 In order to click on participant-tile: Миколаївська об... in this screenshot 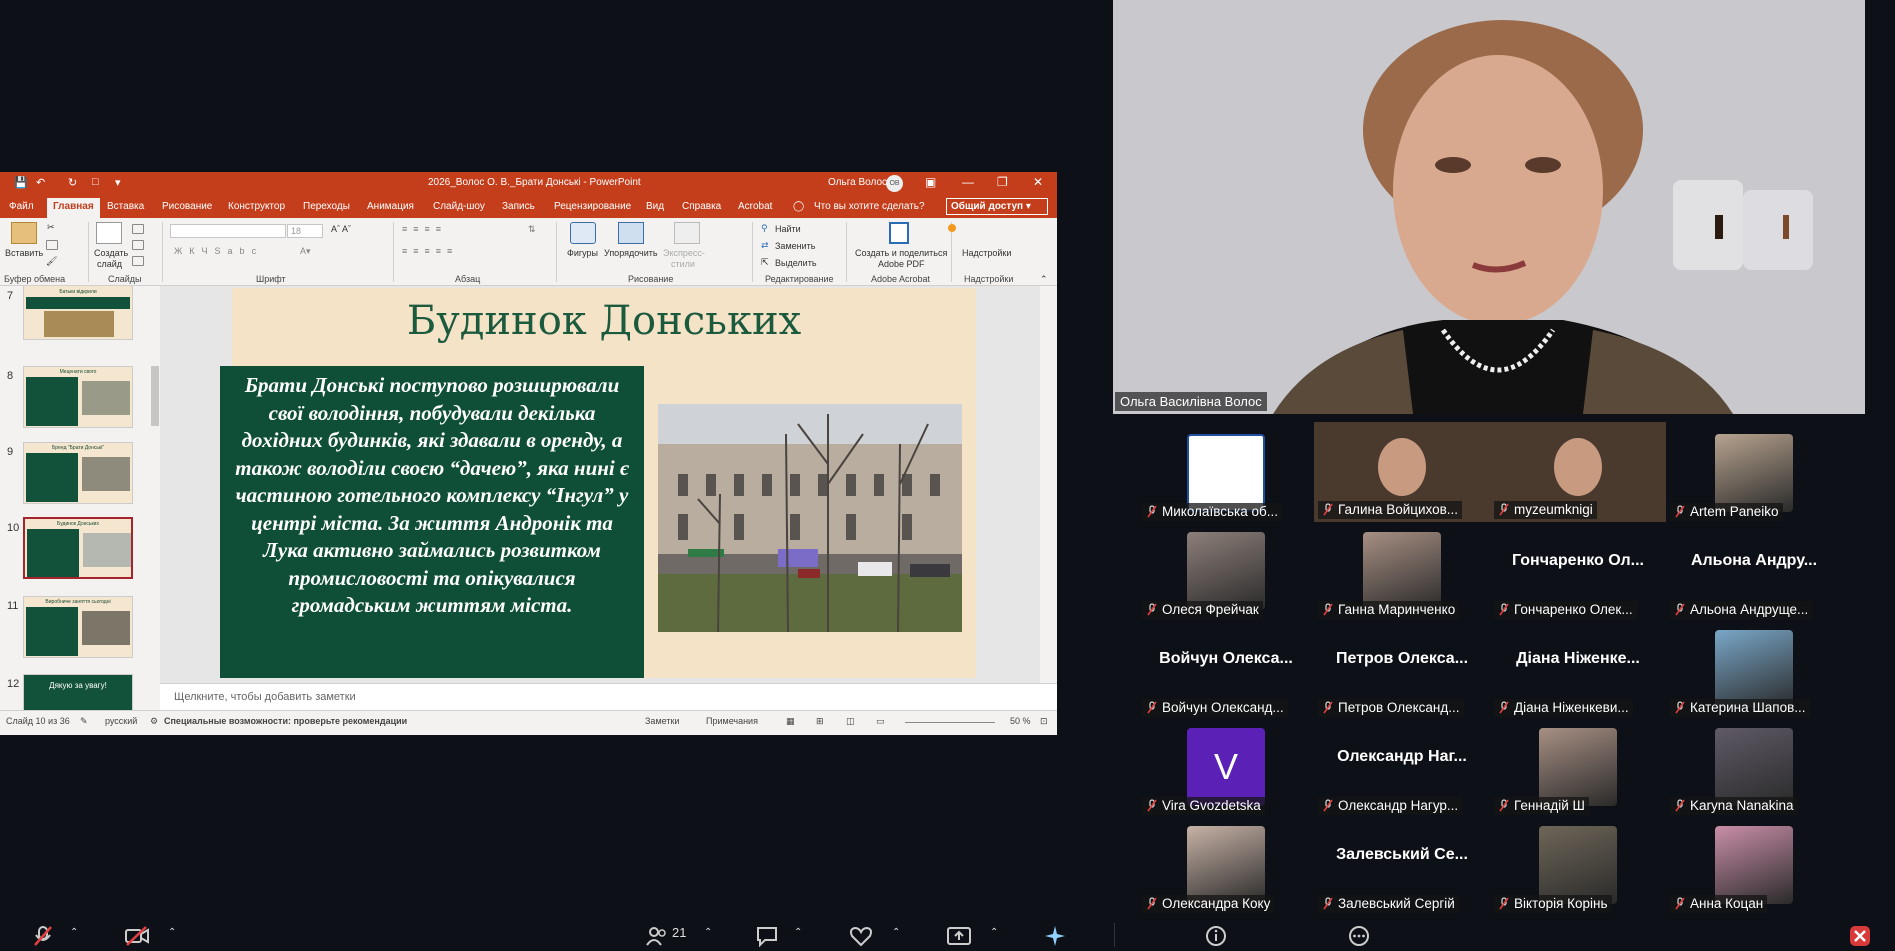, I will do `click(1226, 472)`.